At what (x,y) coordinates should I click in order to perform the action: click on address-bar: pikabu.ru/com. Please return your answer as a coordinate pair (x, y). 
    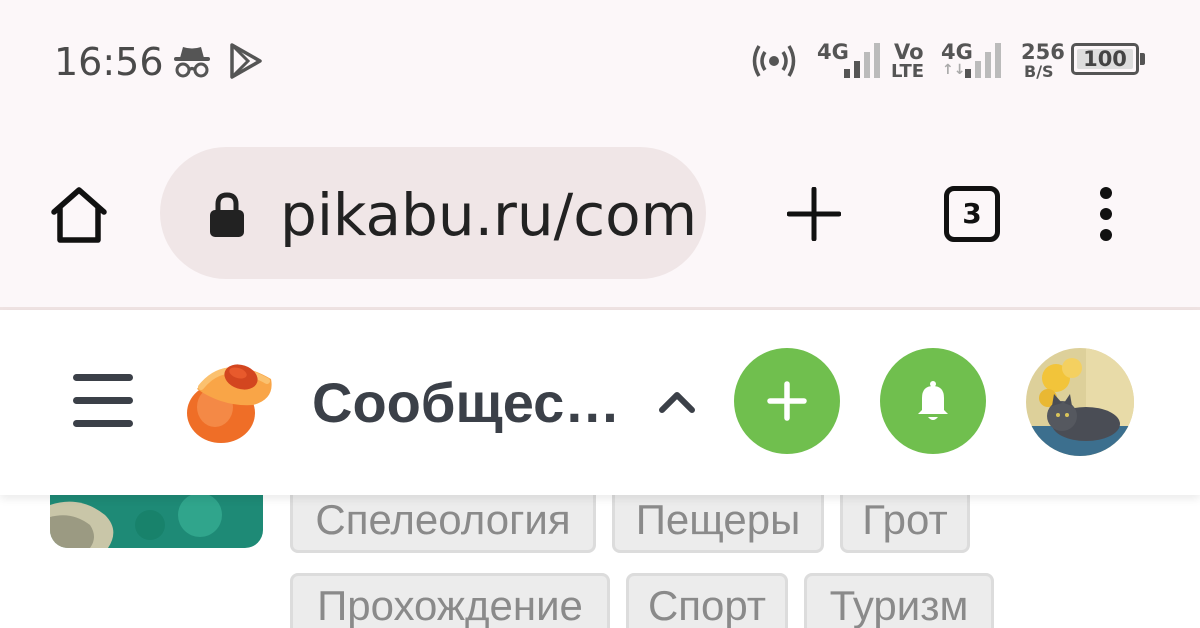
    Looking at the image, I should click on (433, 213).